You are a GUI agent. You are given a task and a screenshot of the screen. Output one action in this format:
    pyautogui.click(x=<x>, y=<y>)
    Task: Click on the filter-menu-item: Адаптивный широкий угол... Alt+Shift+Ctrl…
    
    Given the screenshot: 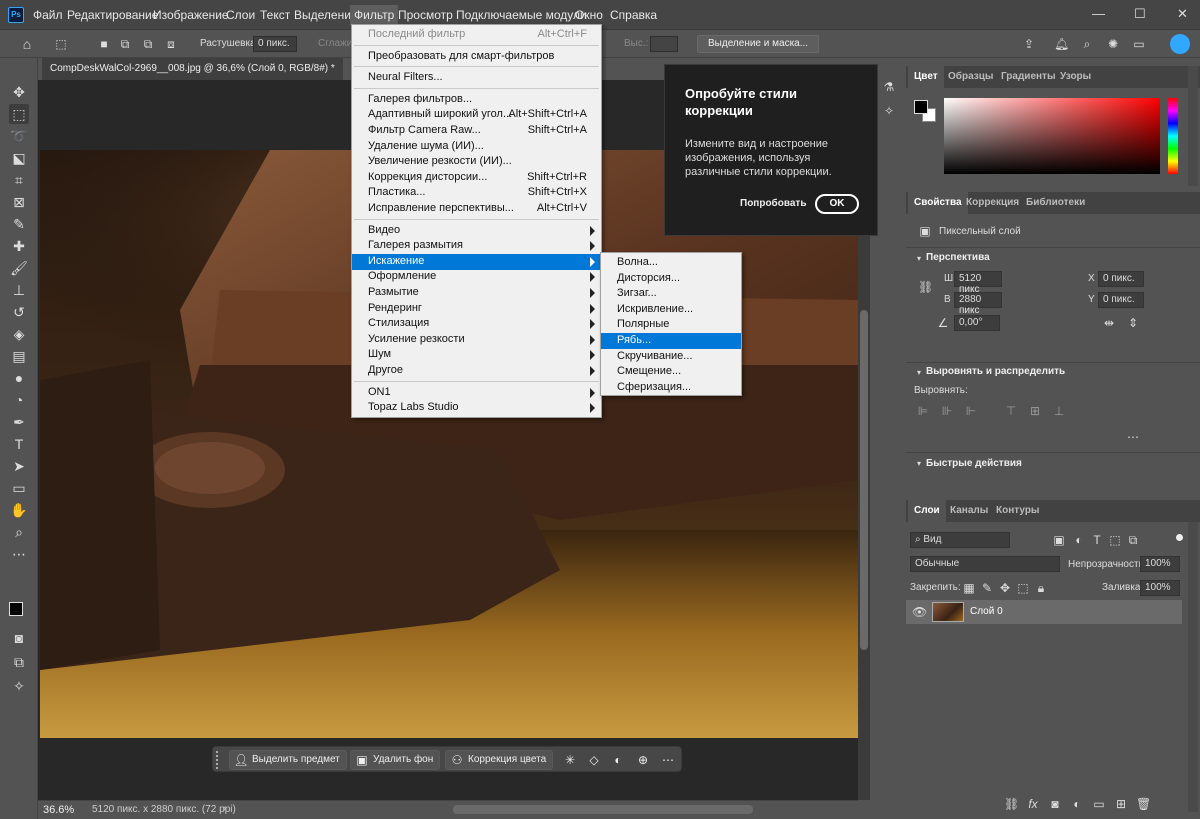 What is the action you would take?
    pyautogui.click(x=476, y=115)
    